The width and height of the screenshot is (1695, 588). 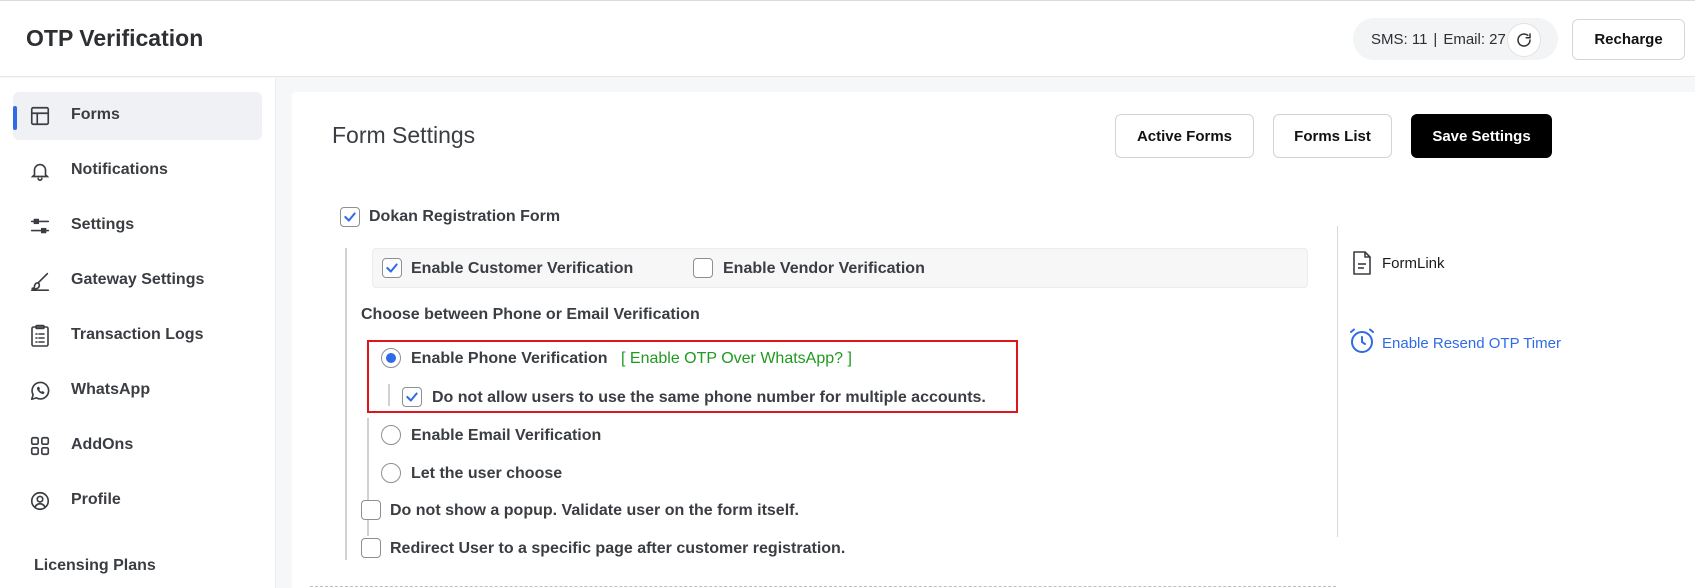 I want to click on customer-verification-label: Enable Customer Verification, so click(x=522, y=268).